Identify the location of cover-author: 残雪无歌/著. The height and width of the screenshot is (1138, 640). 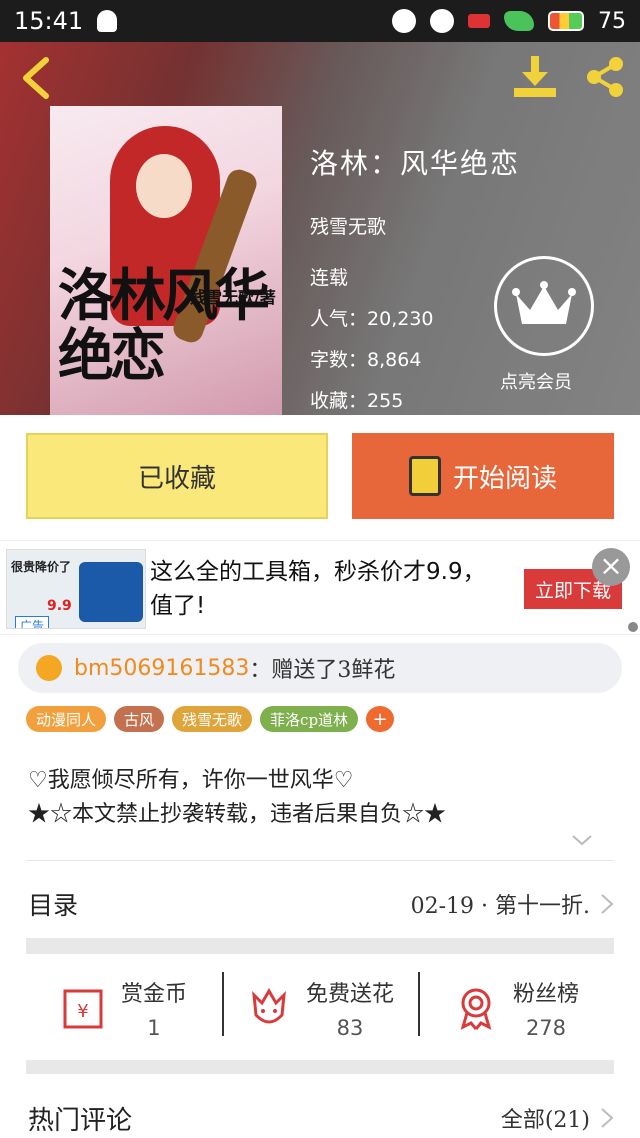
(233, 297).